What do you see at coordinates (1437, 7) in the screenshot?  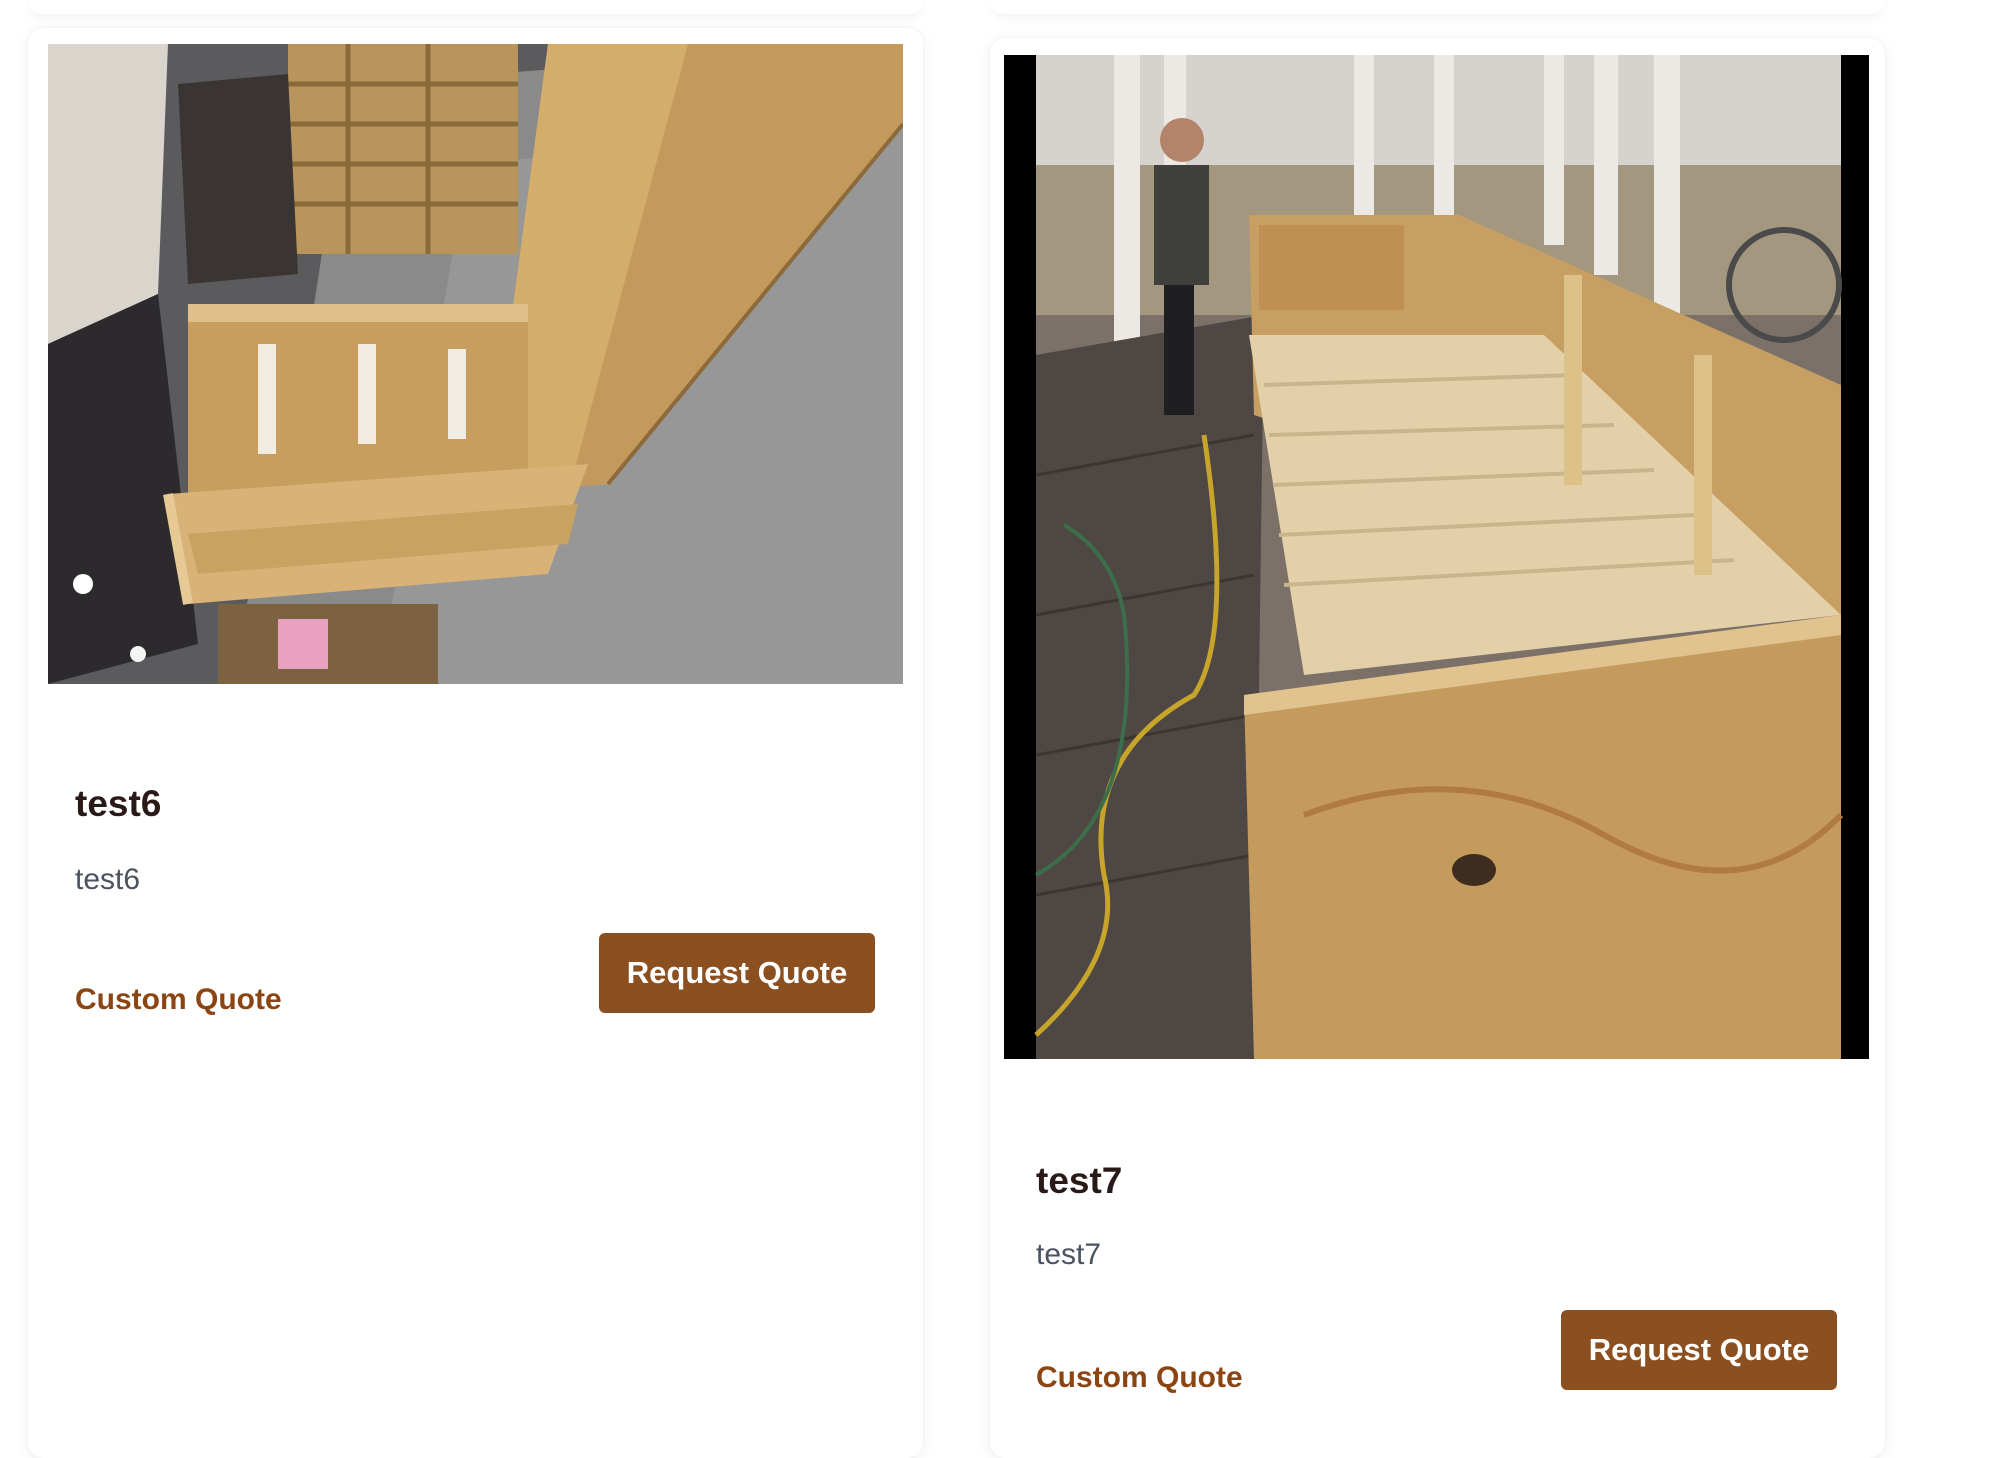 I see `previous-card-bottom-right` at bounding box center [1437, 7].